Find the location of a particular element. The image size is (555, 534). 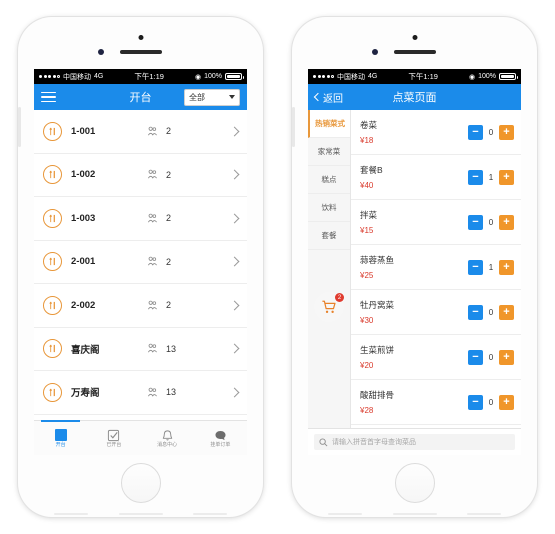

proximity-sensor-icon is located at coordinates (375, 52).